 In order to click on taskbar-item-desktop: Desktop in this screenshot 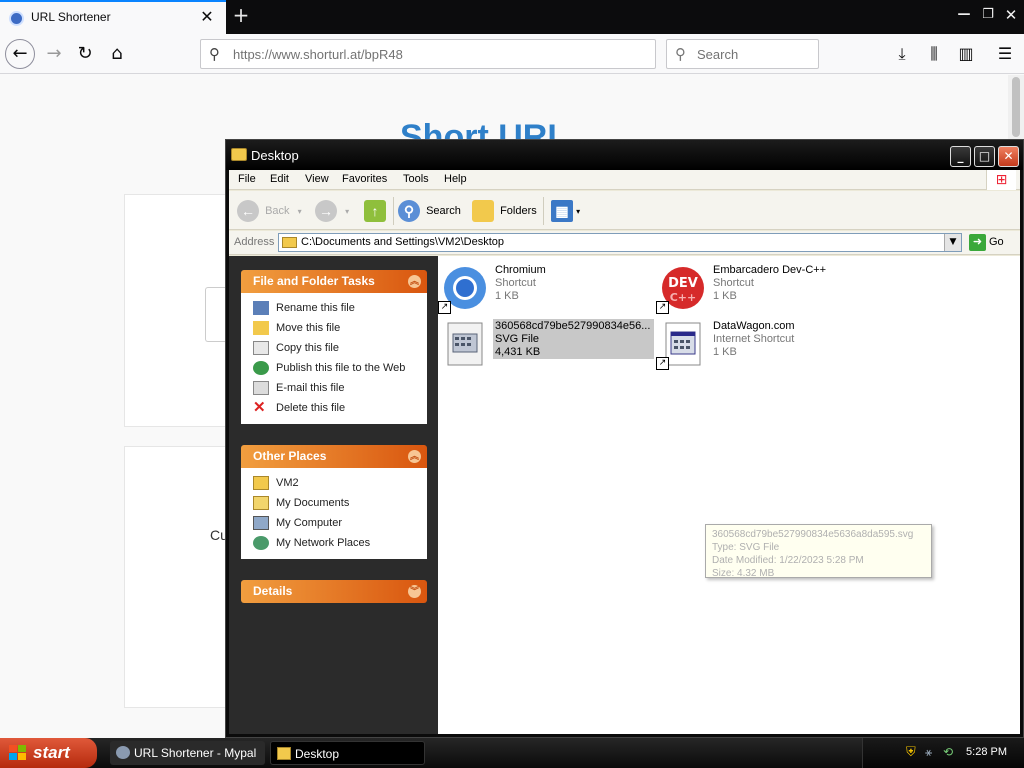, I will do `click(347, 753)`.